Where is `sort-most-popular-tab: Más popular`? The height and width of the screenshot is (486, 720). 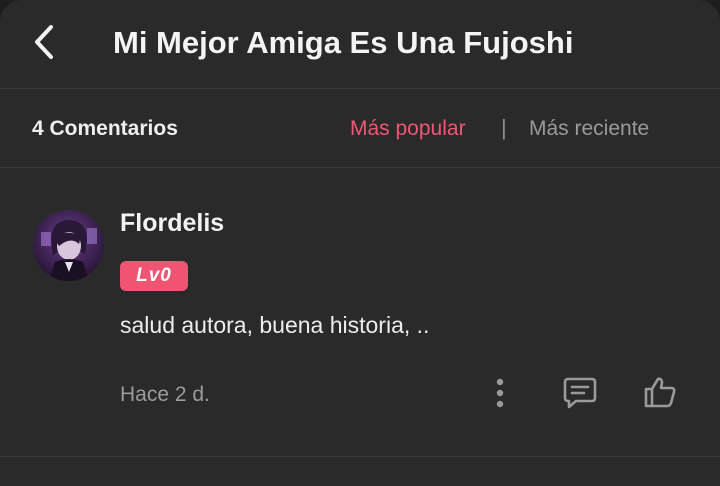
sort-most-popular-tab: Más popular is located at coordinates (408, 129).